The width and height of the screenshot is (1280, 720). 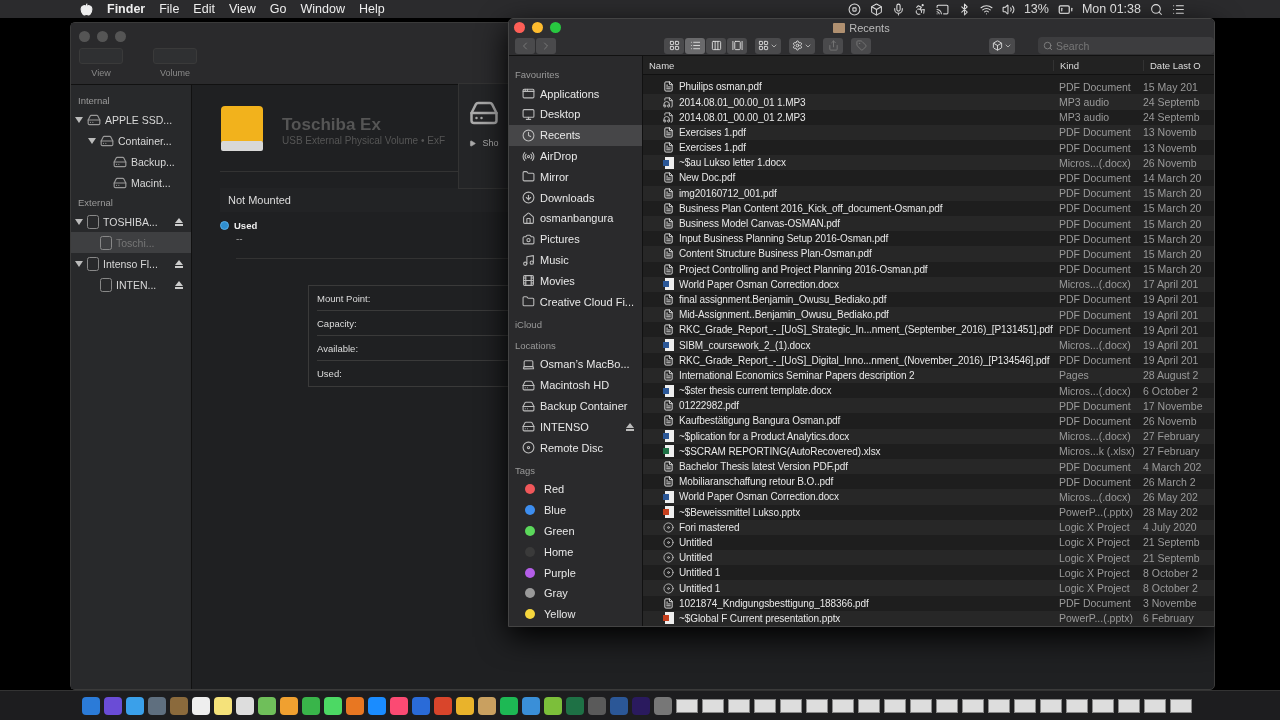 What do you see at coordinates (575, 489) in the screenshot?
I see `sidebar-item: Red` at bounding box center [575, 489].